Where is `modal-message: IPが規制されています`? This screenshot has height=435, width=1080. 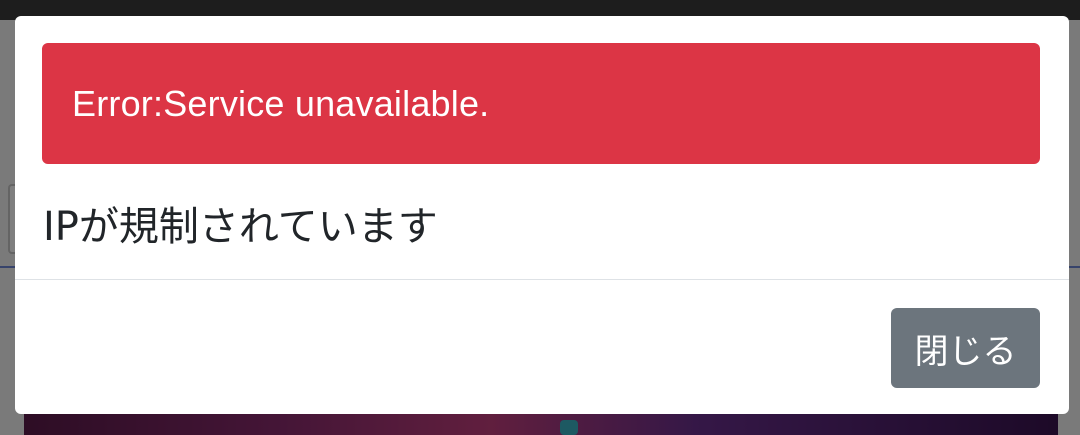
modal-message: IPが規制されています is located at coordinates (240, 227).